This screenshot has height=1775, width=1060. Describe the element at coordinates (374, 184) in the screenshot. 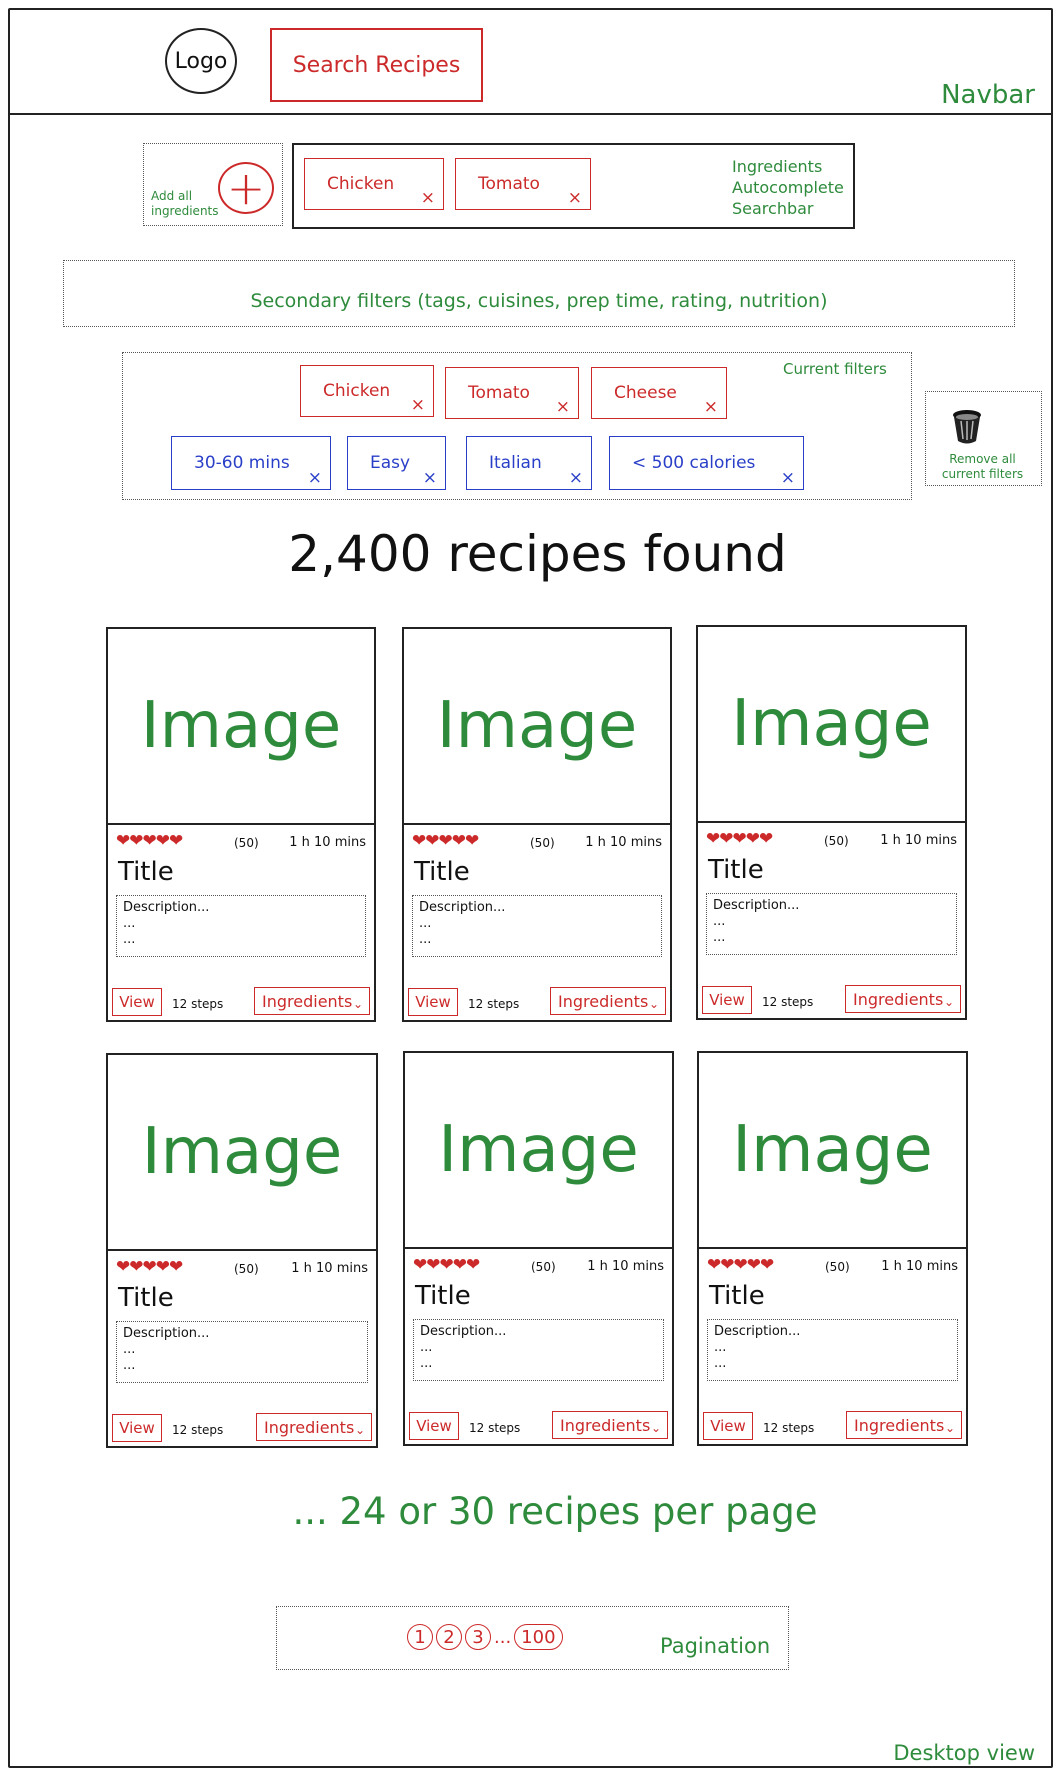

I see `ingredient-chip-chicken: Chicken ×` at that location.